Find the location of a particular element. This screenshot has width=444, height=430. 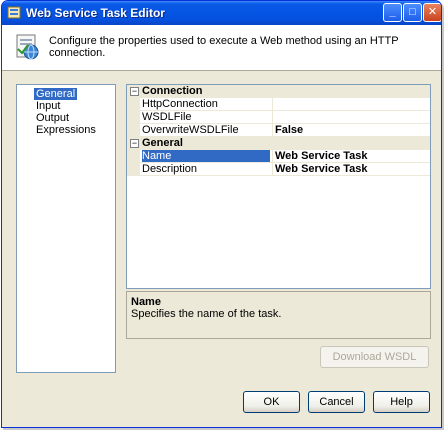

cancel-button: Cancel is located at coordinates (336, 402).